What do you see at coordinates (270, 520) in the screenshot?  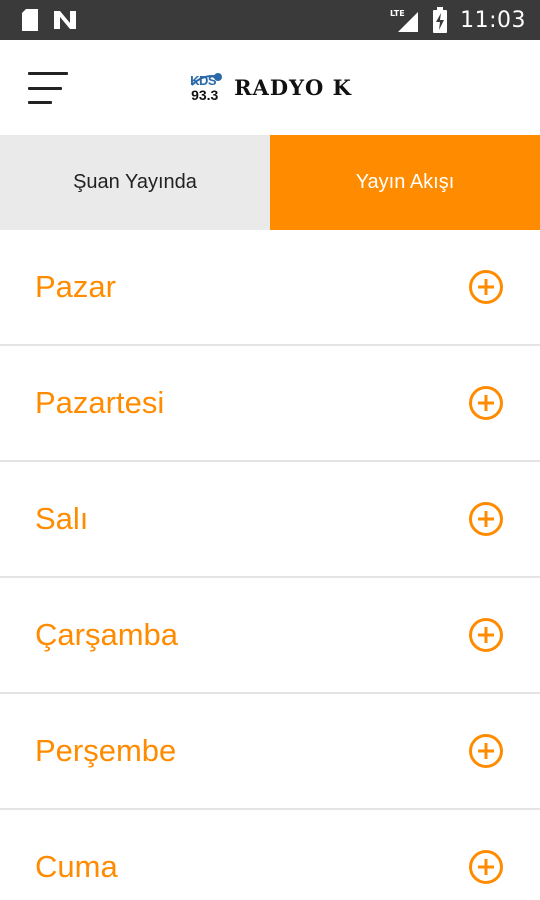 I see `day-row-sali: Salı` at bounding box center [270, 520].